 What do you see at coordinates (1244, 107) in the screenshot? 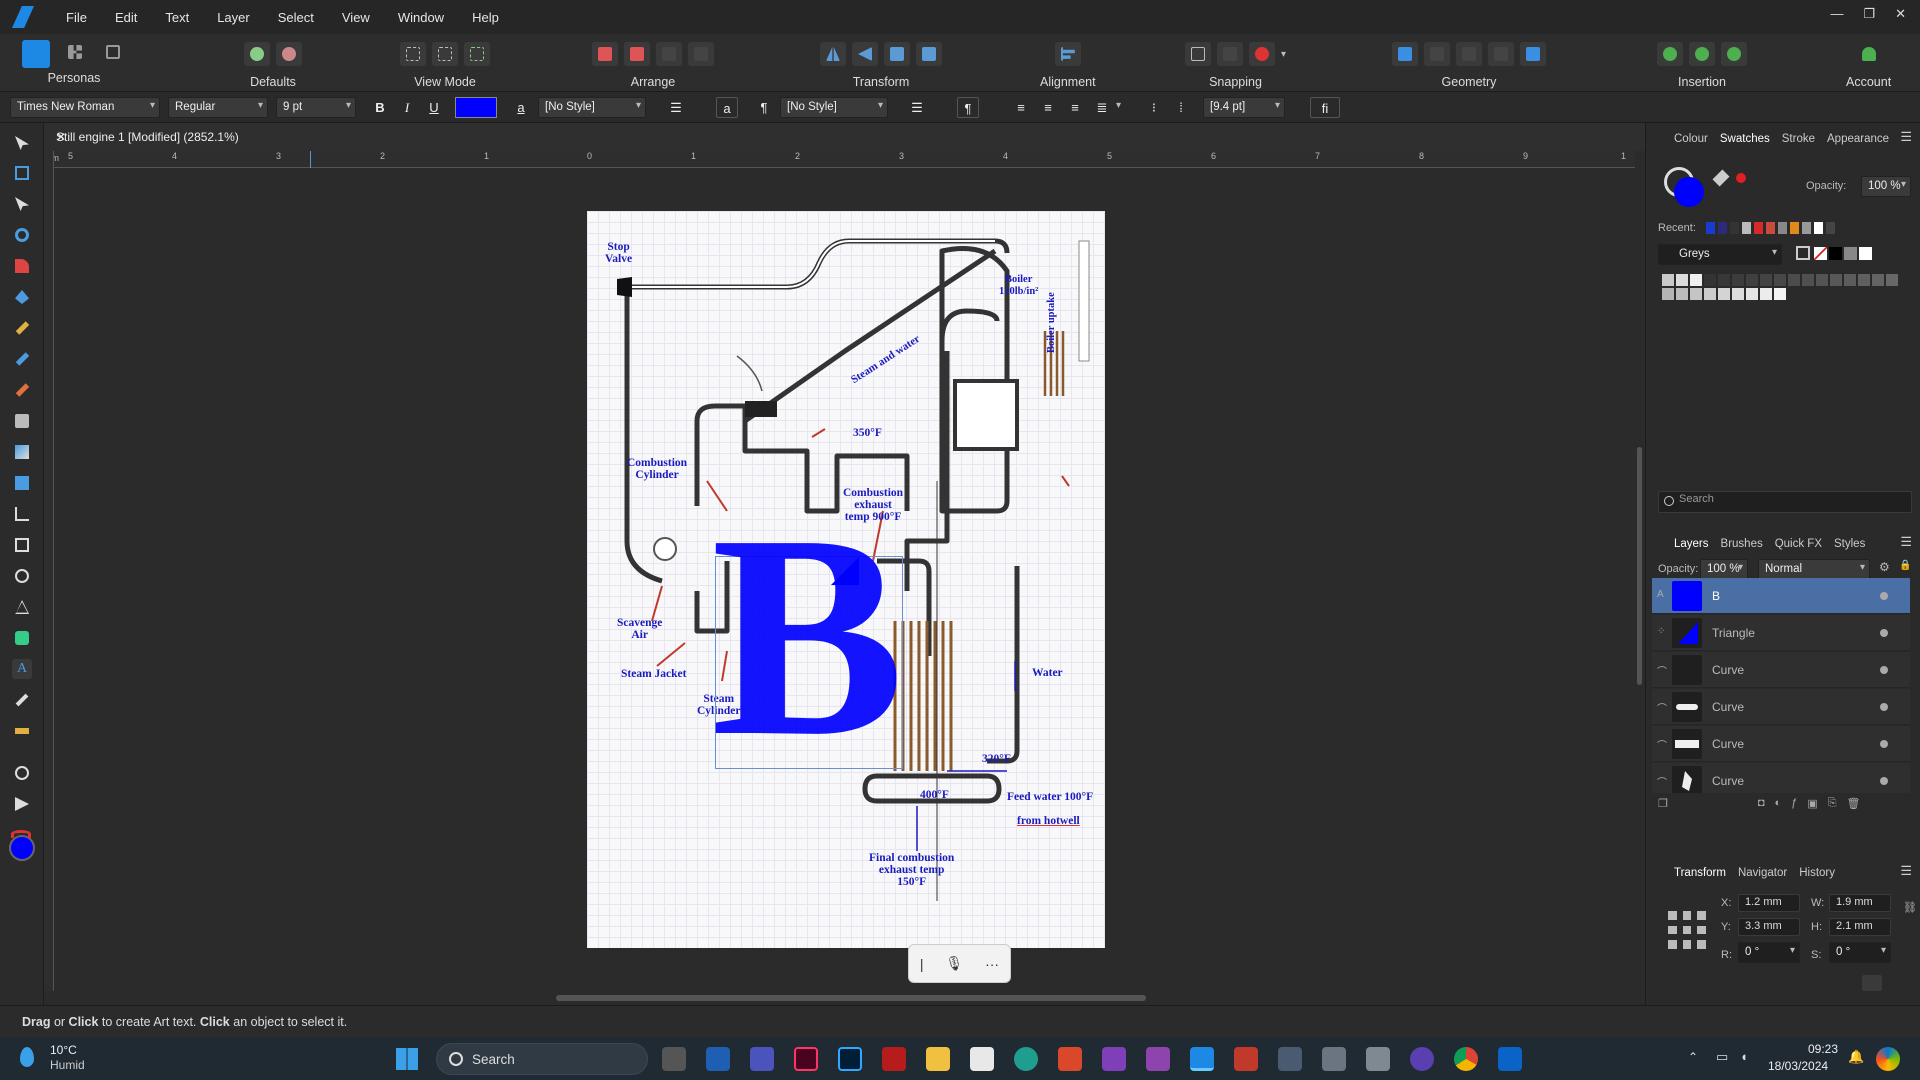
I see `leading-dropdown: [9.4 pt]` at bounding box center [1244, 107].